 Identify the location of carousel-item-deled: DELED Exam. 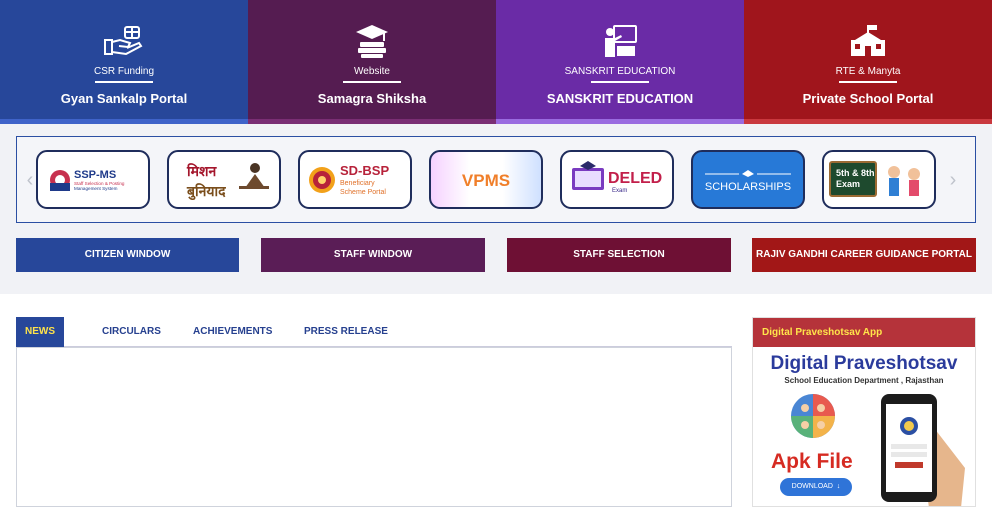
(617, 179).